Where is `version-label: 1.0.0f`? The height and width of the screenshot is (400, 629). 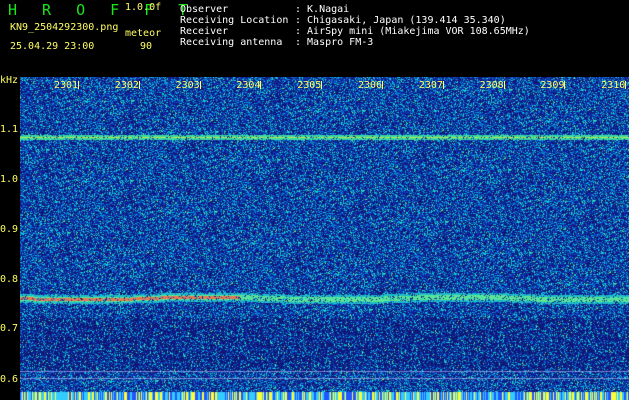 version-label: 1.0.0f is located at coordinates (143, 7).